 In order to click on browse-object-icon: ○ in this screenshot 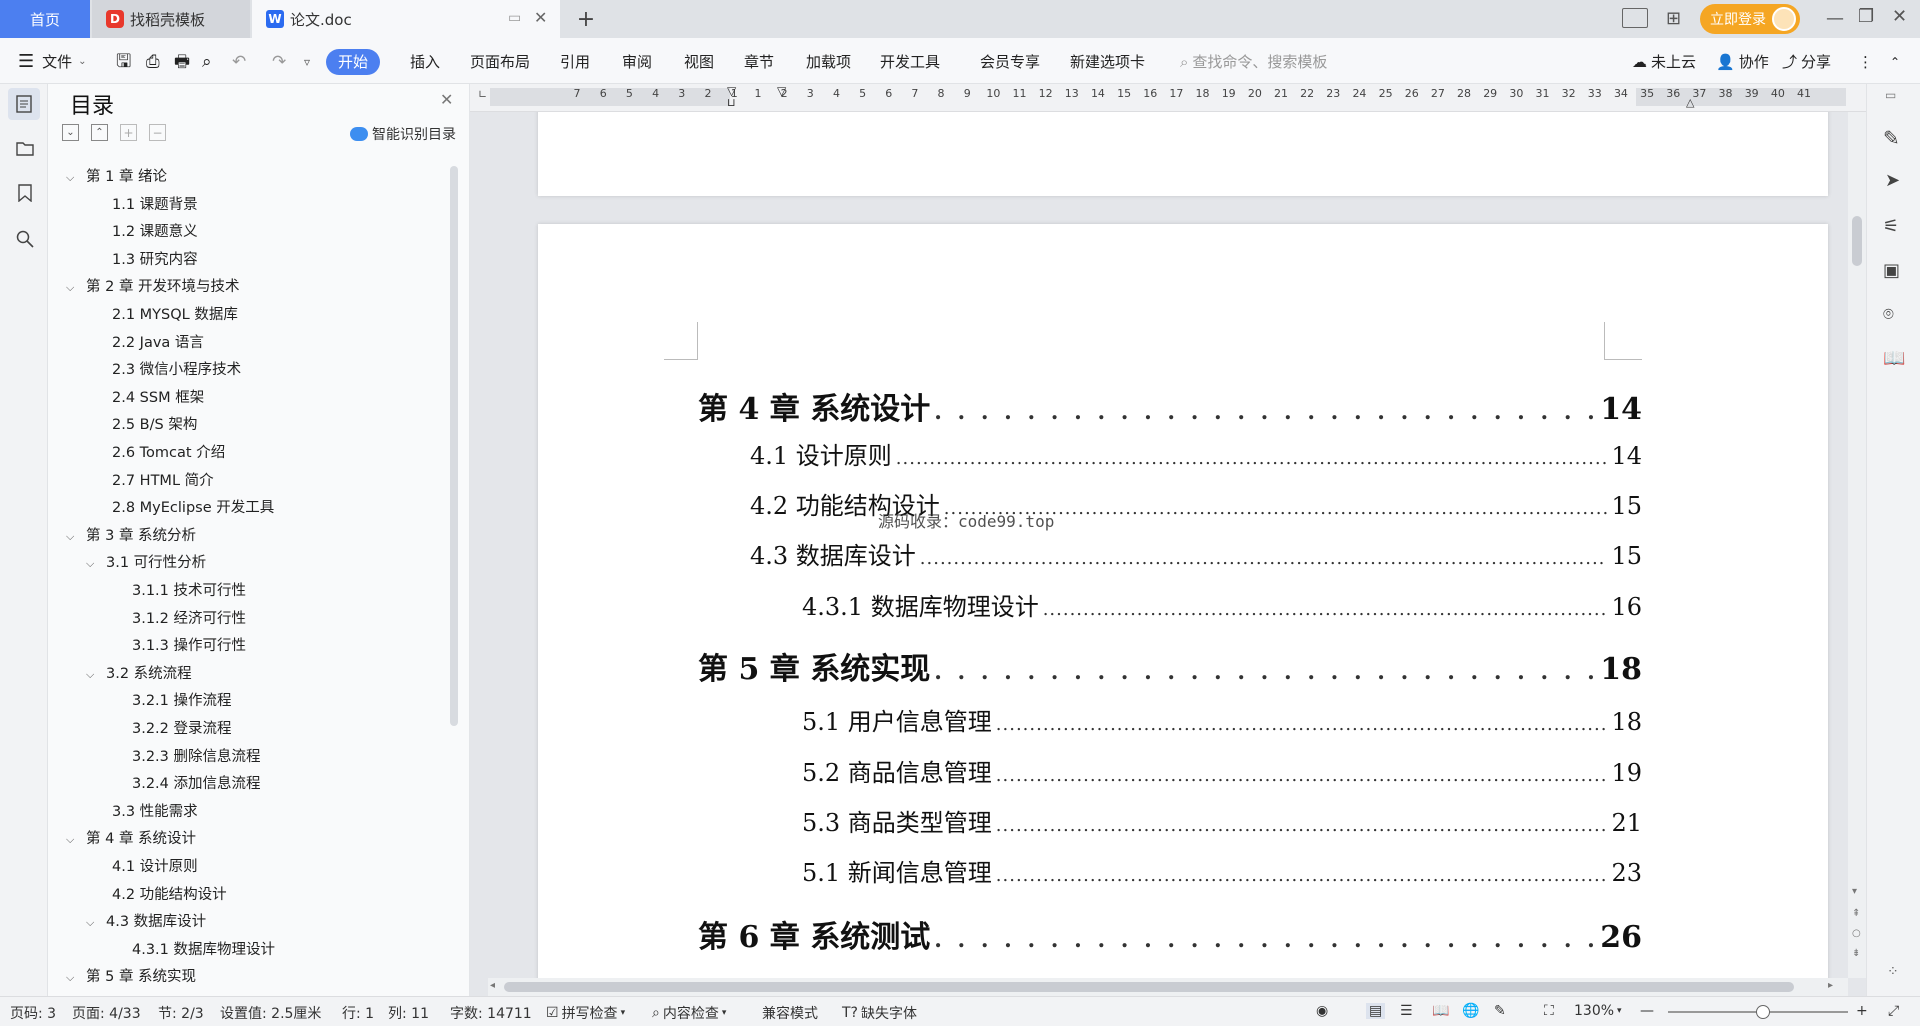, I will do `click(1856, 933)`.